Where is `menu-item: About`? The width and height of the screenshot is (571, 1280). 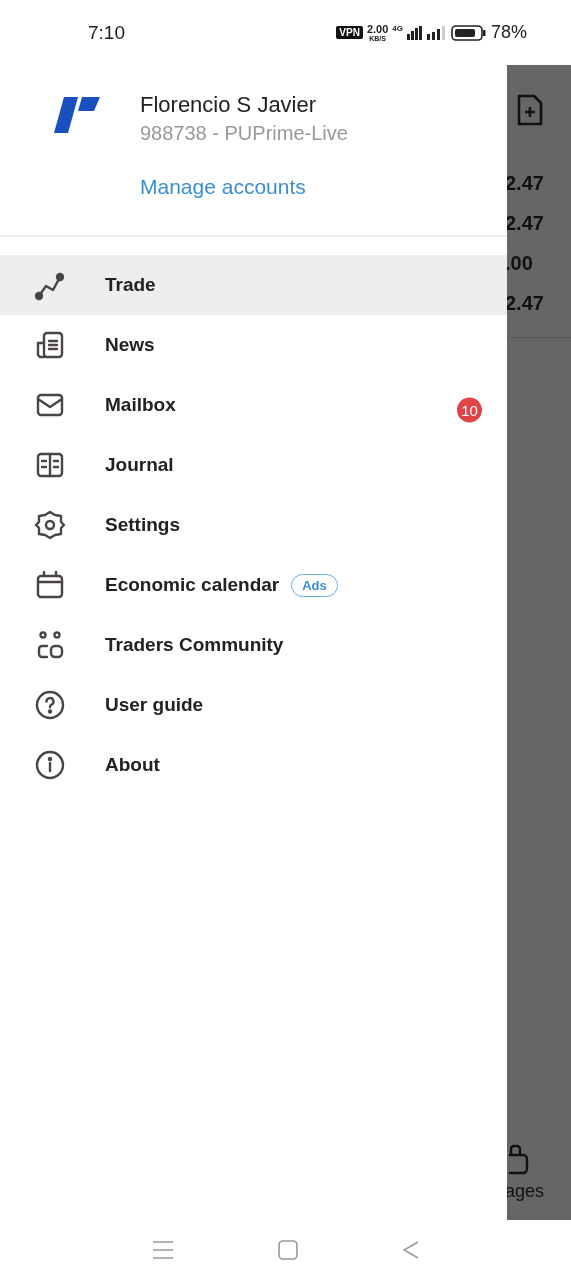 menu-item: About is located at coordinates (253, 765).